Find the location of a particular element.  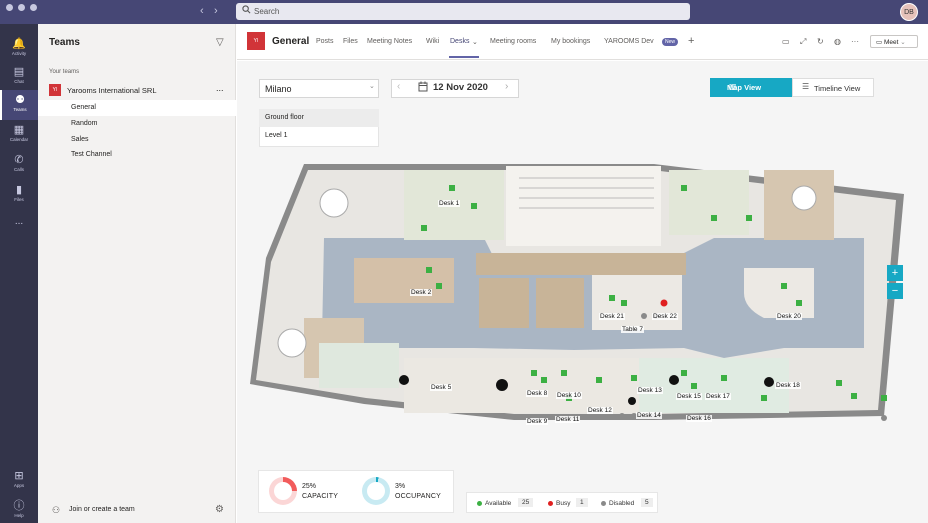

tab-posts: Posts is located at coordinates (325, 41).